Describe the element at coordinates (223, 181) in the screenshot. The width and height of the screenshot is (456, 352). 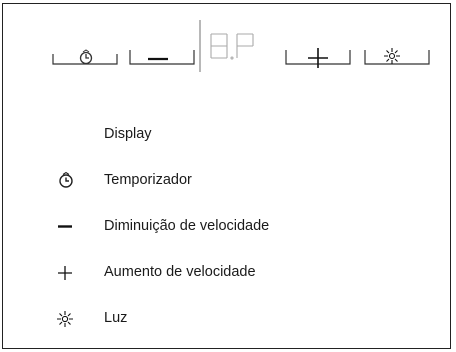
I see `legend-item-timer: Temporizador` at that location.